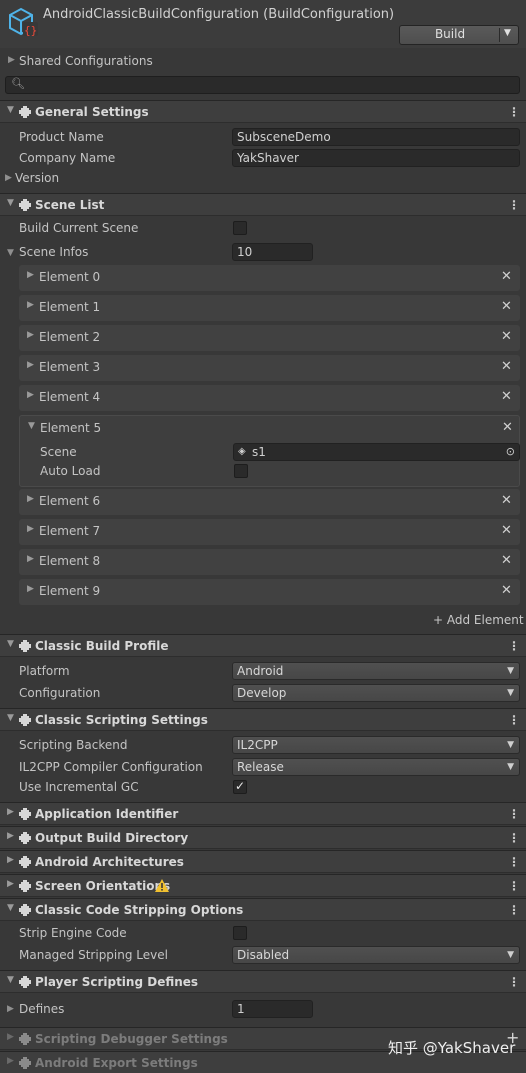  What do you see at coordinates (263, 861) in the screenshot?
I see `section-android-architectures: ▶ Android Architectures ⋮` at bounding box center [263, 861].